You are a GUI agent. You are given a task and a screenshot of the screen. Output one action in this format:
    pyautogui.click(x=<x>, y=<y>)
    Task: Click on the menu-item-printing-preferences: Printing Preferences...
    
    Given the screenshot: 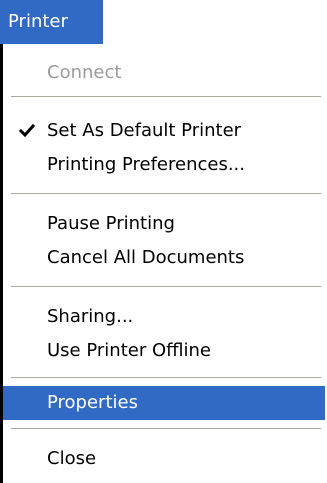 What is the action you would take?
    pyautogui.click(x=165, y=165)
    